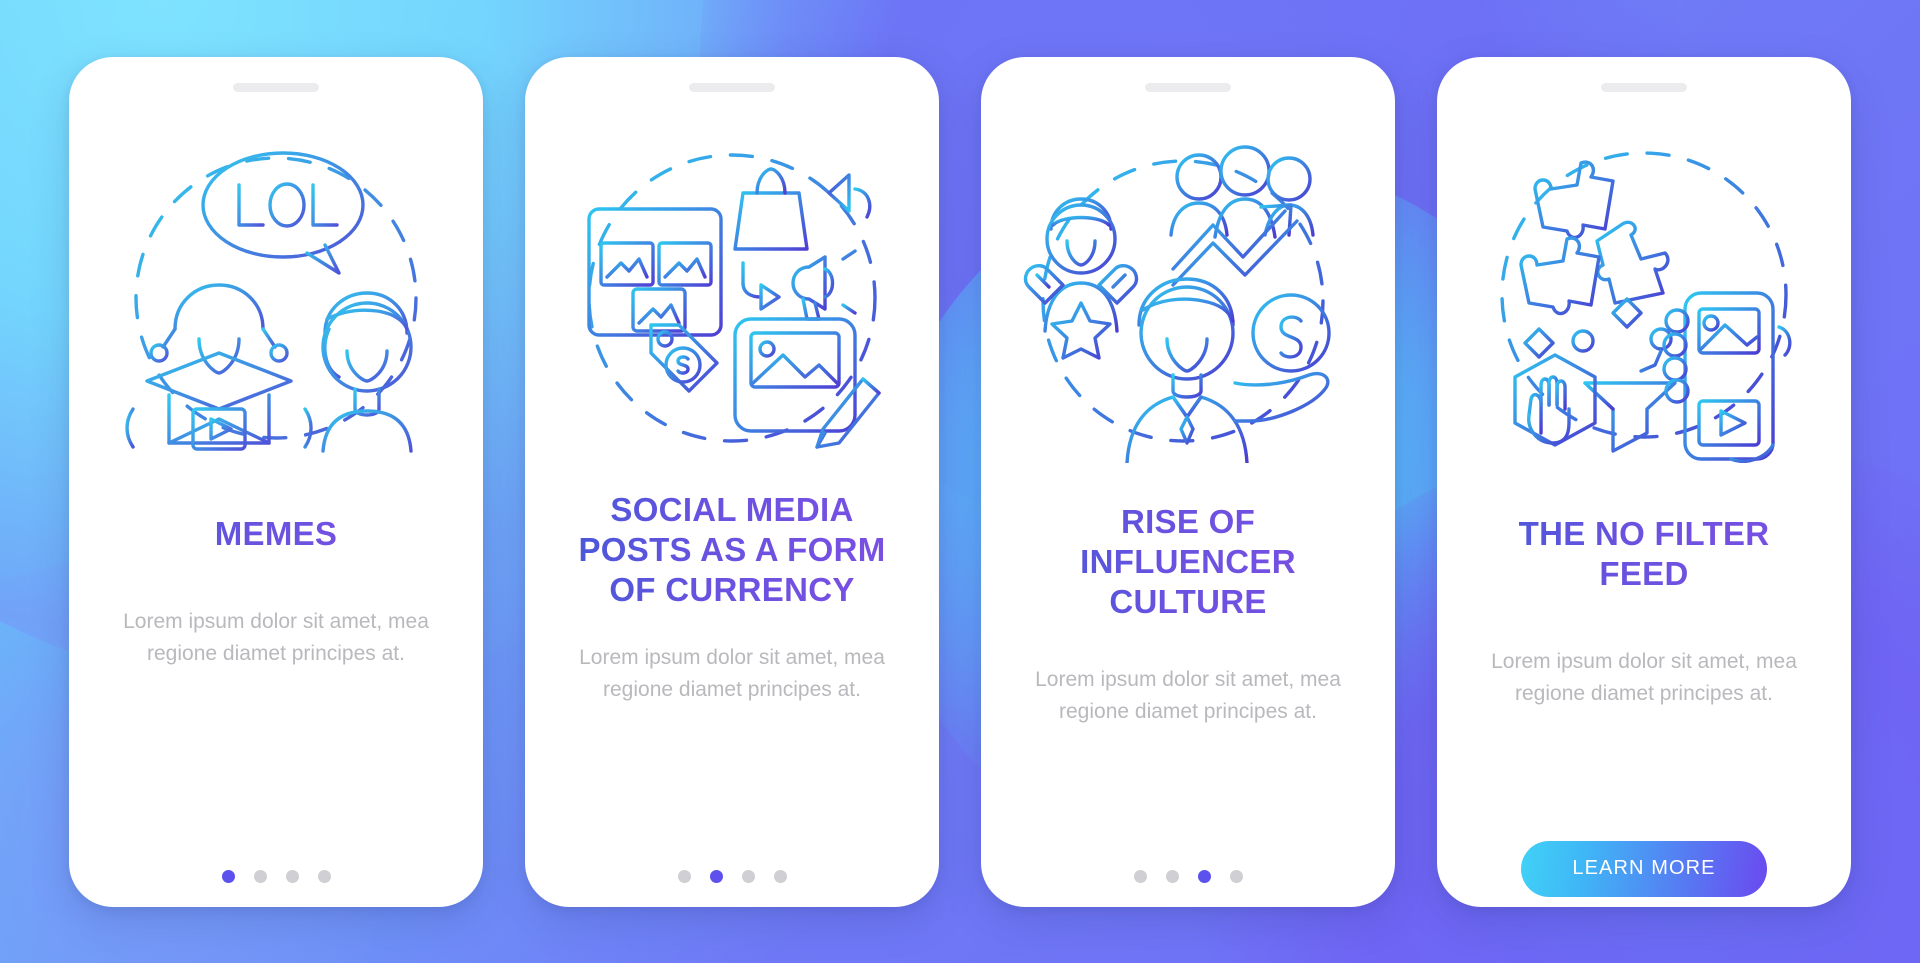 This screenshot has height=963, width=1920. Describe the element at coordinates (732, 550) in the screenshot. I see `screen-title: SOCIAL MEDIA POSTS AS A FORM OF CURRENCY` at that location.